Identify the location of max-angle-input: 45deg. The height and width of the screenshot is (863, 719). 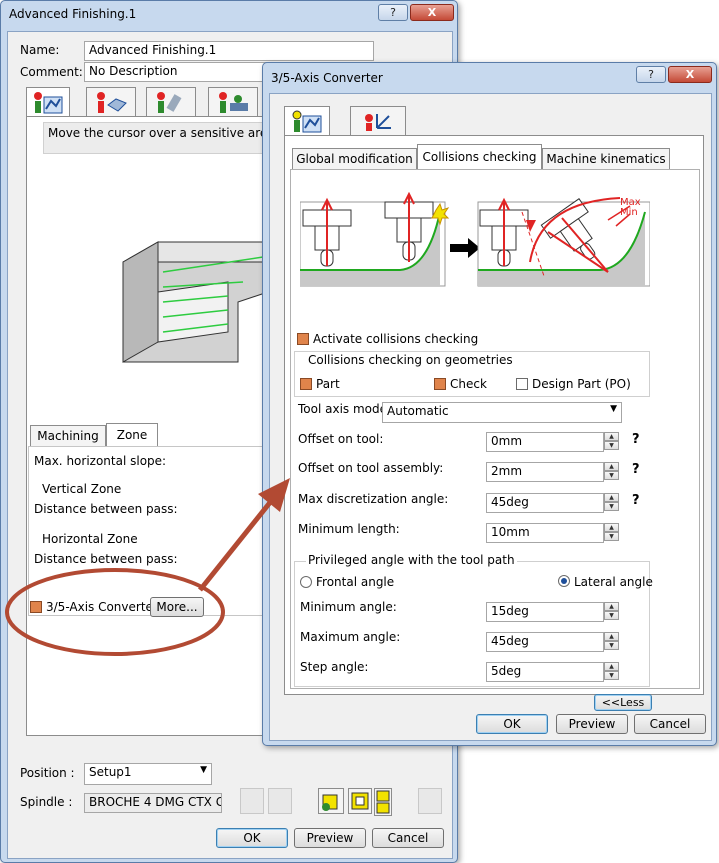
(545, 642).